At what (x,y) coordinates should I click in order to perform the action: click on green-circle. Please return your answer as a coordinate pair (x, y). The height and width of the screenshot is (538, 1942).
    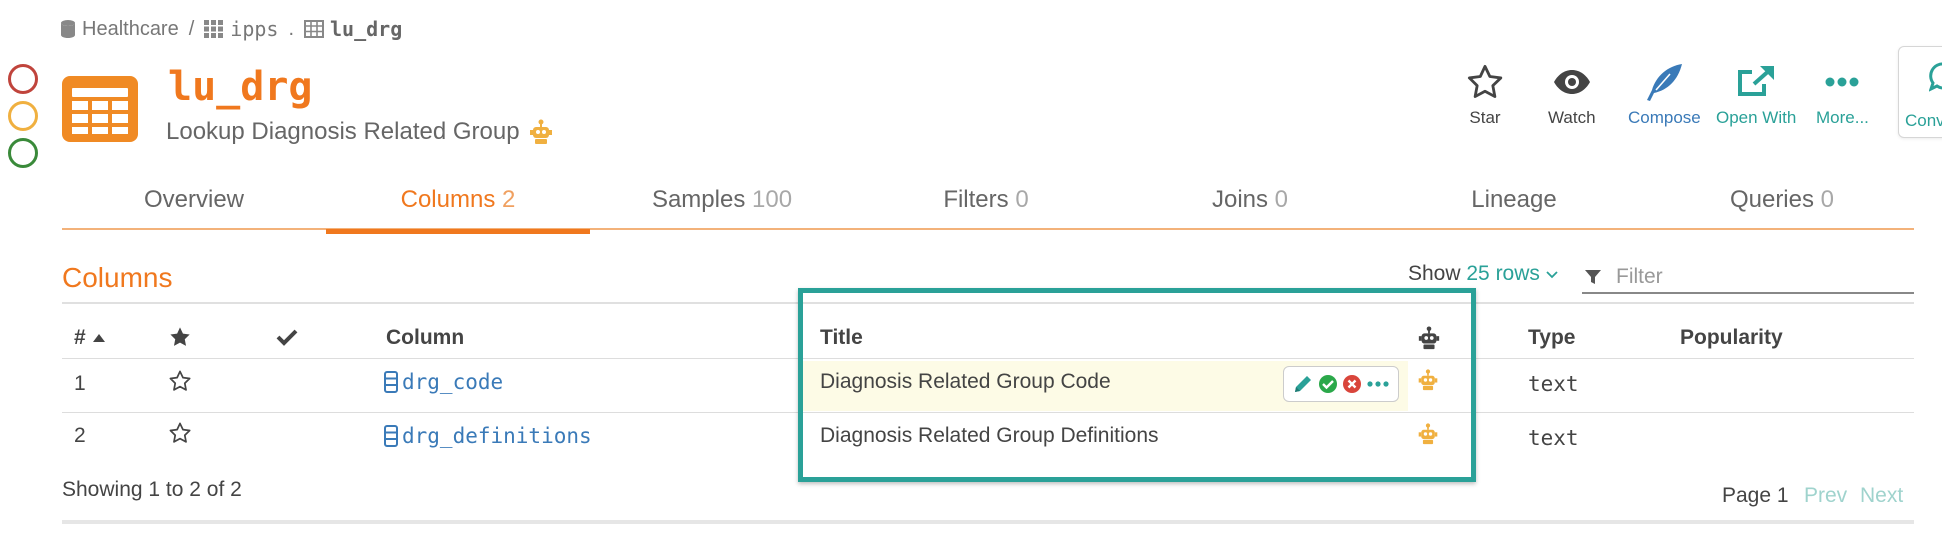
    Looking at the image, I should click on (23, 153).